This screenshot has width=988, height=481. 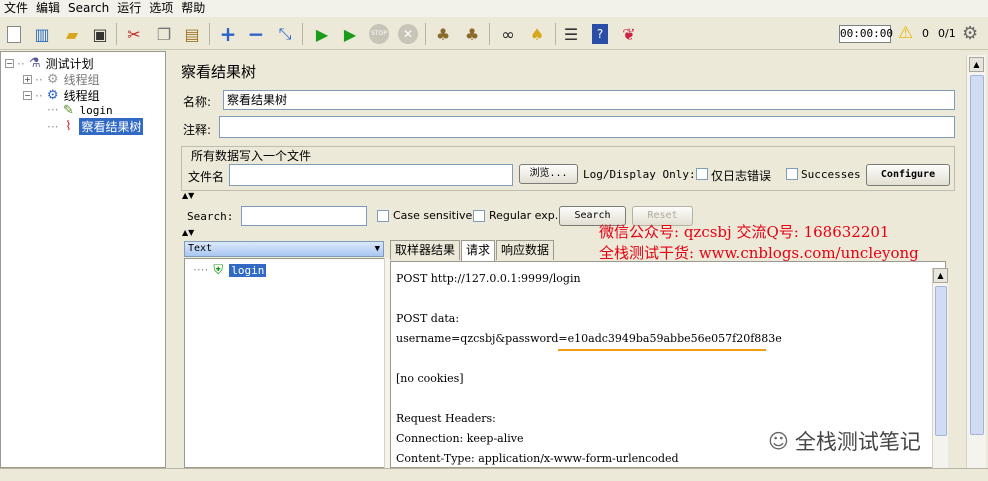 I want to click on tab-response-data: 响应数据, so click(x=525, y=250).